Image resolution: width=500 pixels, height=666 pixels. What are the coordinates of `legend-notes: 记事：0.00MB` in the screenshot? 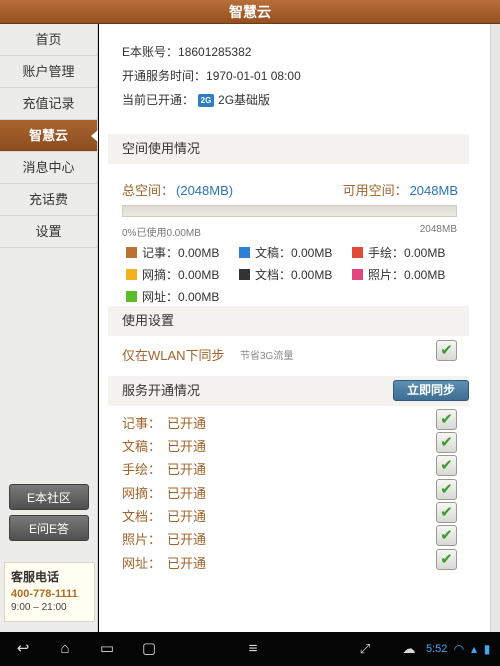 It's located at (172, 252).